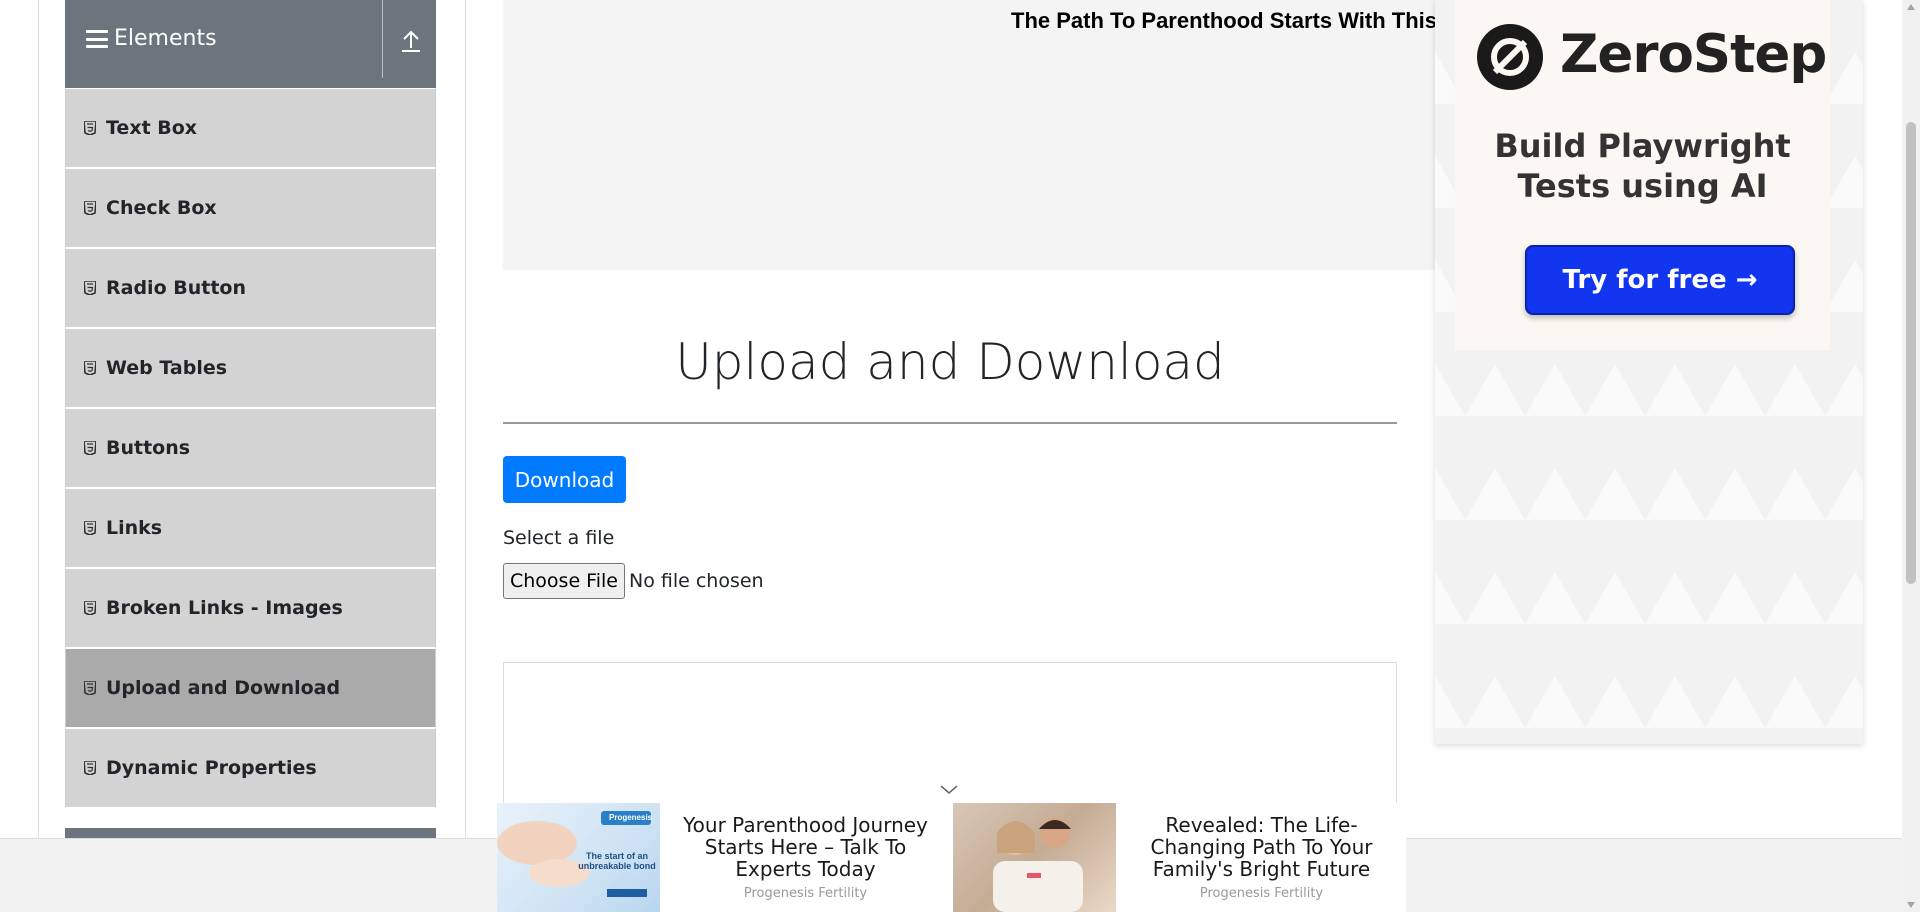 This screenshot has width=1920, height=912. I want to click on sidebar-item-label: Broken Links - Images, so click(224, 608).